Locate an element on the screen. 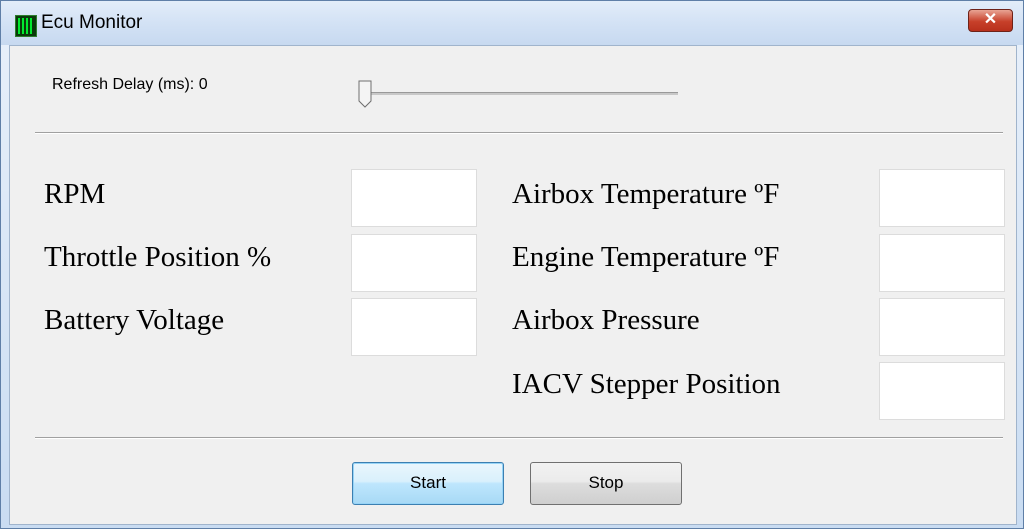 The height and width of the screenshot is (529, 1024). airbox-pressure-label: Airbox Pressure is located at coordinates (606, 320).